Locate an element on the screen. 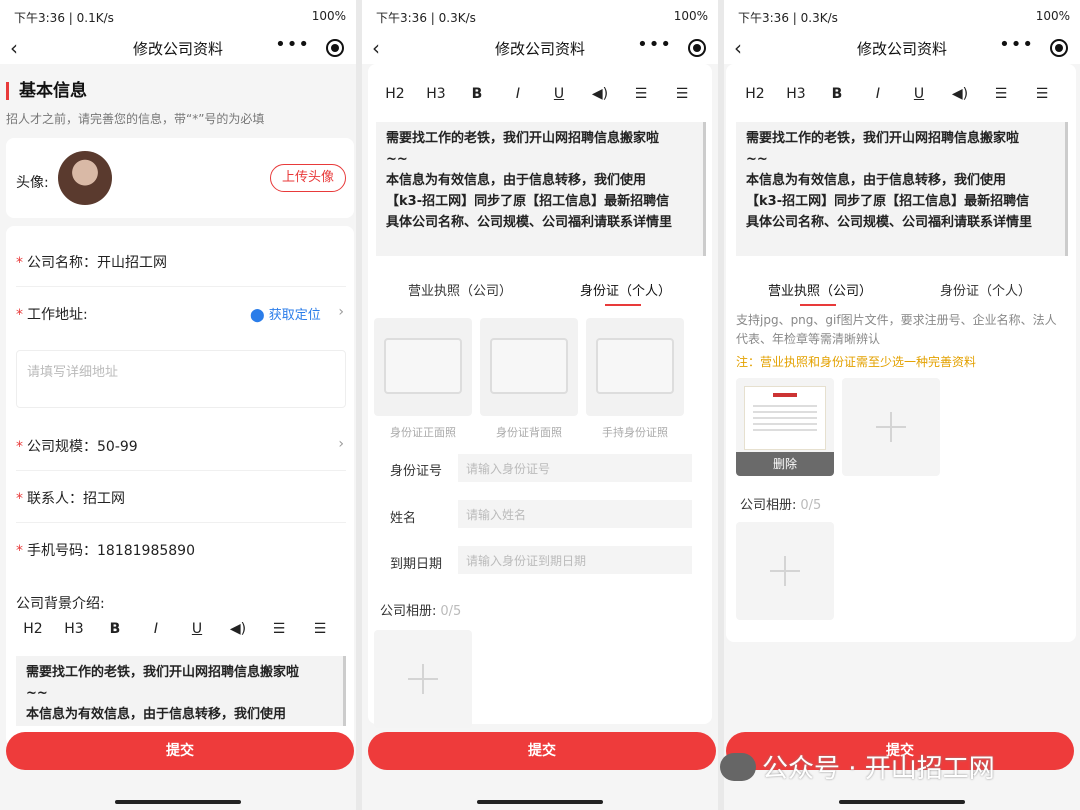 This screenshot has height=810, width=1080. license-image: 删除 is located at coordinates (785, 427).